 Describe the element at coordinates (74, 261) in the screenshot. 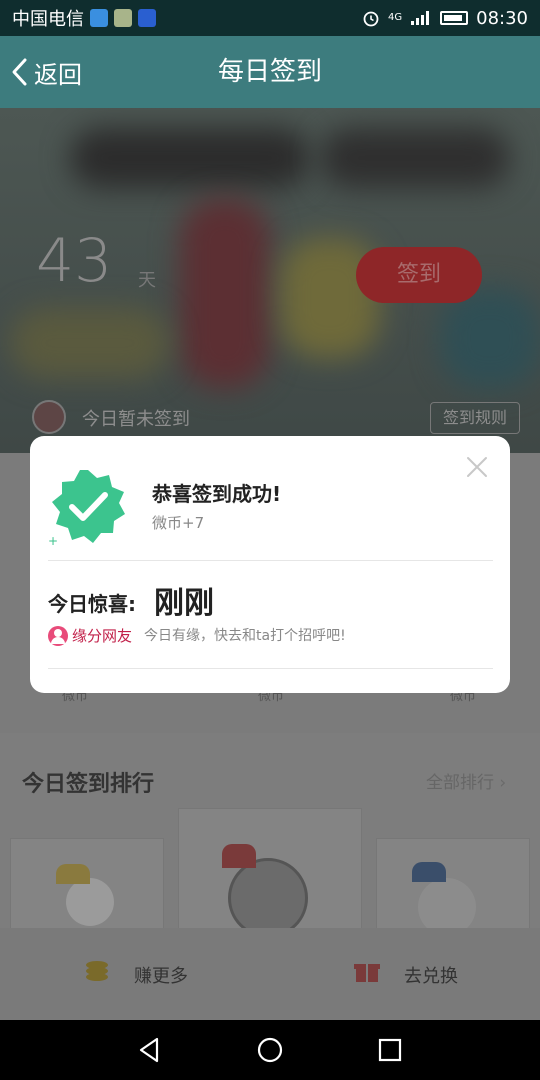

I see `checkin-days-count: 43` at that location.